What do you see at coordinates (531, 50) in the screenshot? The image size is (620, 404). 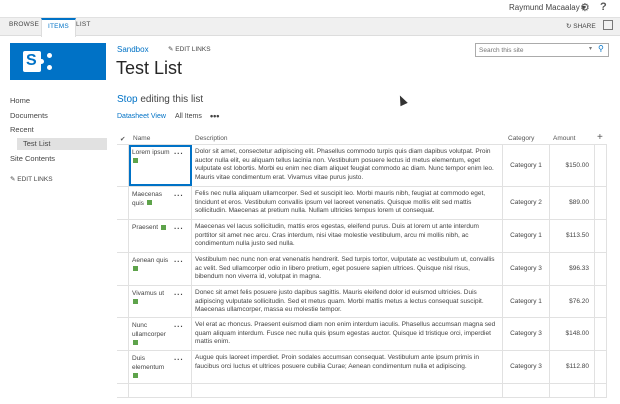 I see `search-input` at bounding box center [531, 50].